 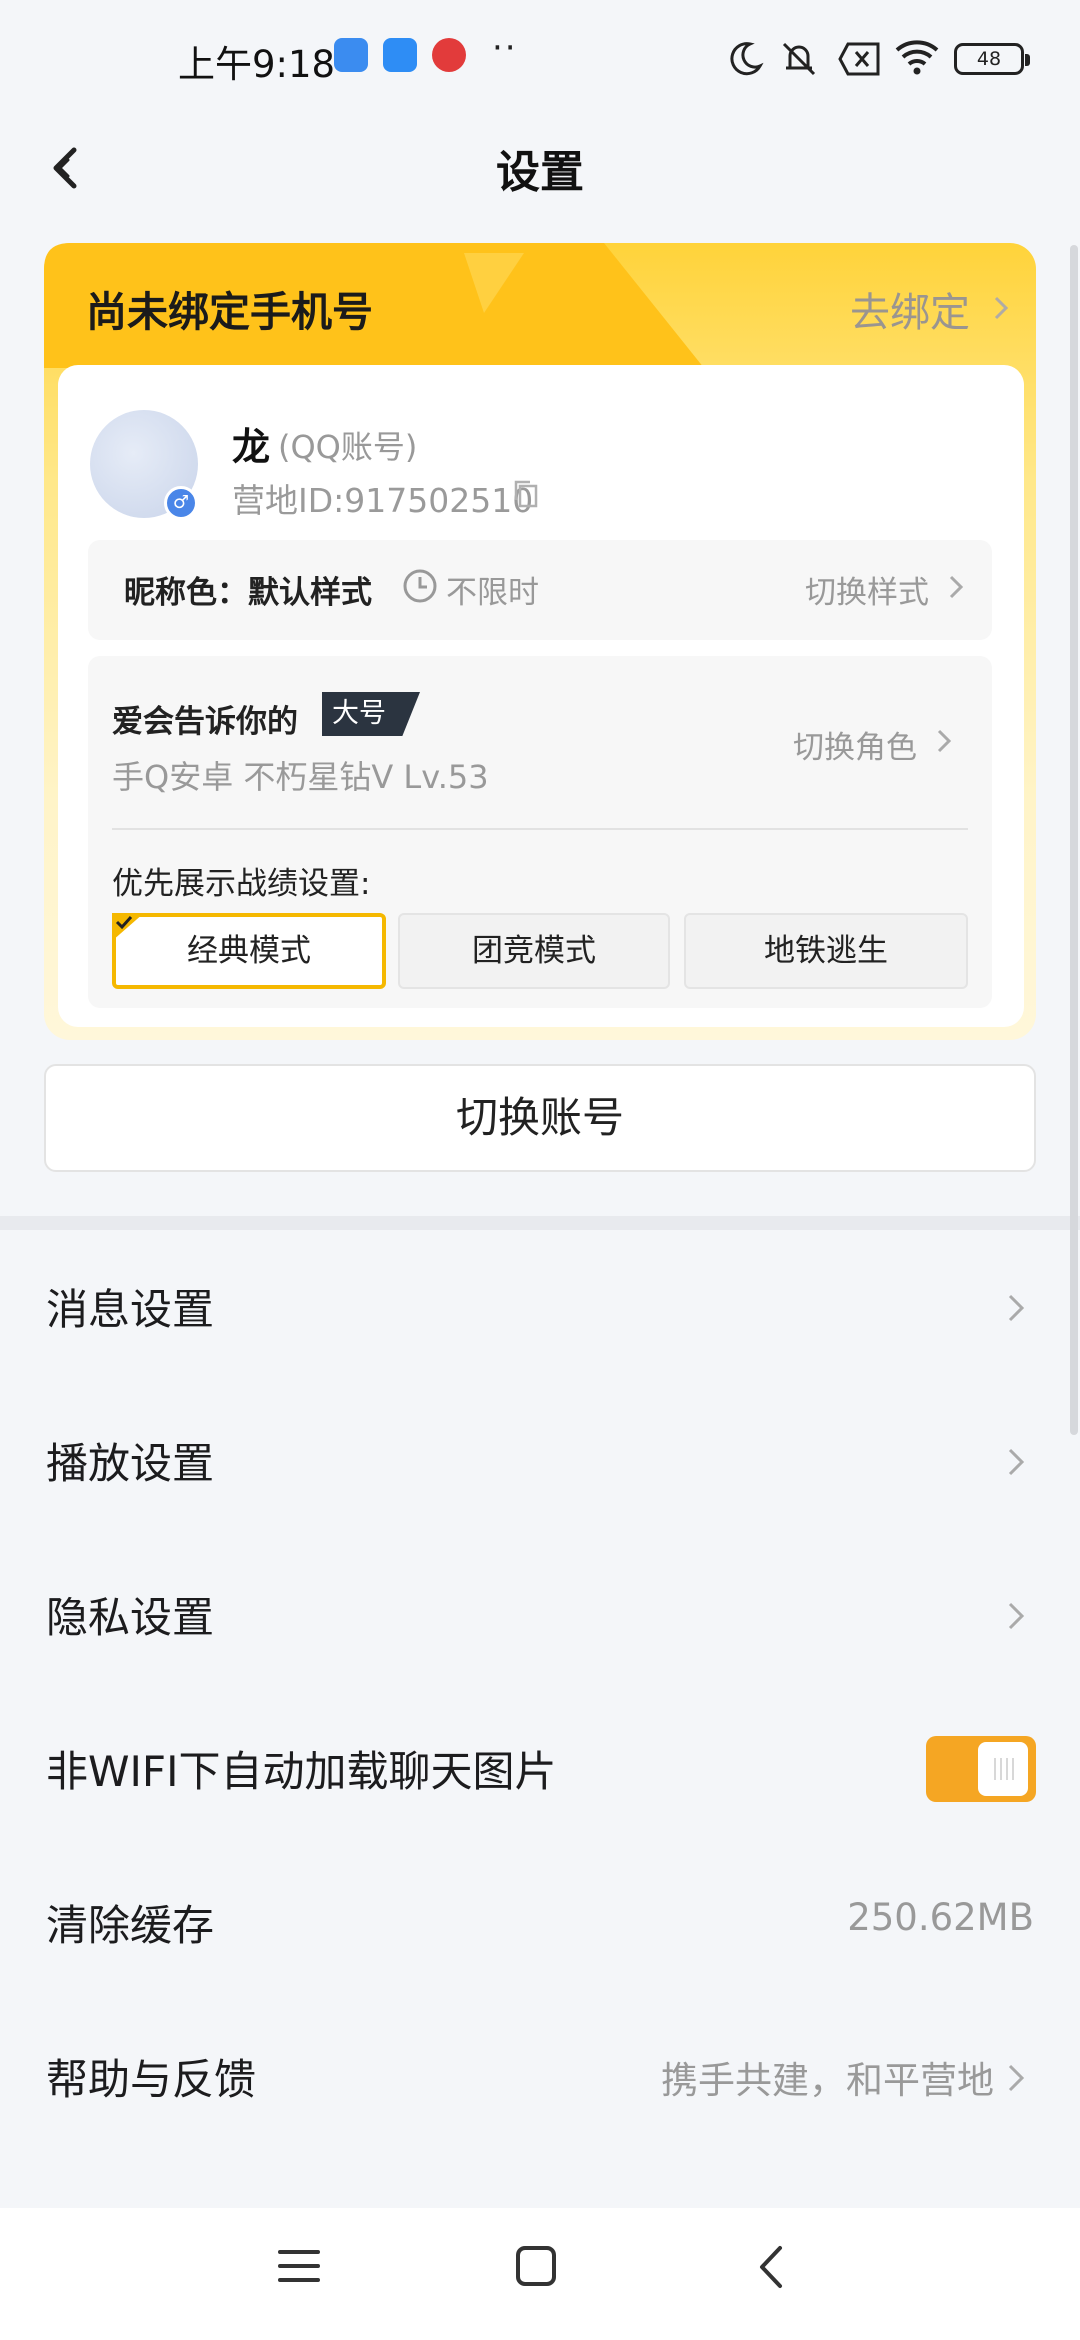 What do you see at coordinates (540, 172) in the screenshot?
I see `page-title: 设置` at bounding box center [540, 172].